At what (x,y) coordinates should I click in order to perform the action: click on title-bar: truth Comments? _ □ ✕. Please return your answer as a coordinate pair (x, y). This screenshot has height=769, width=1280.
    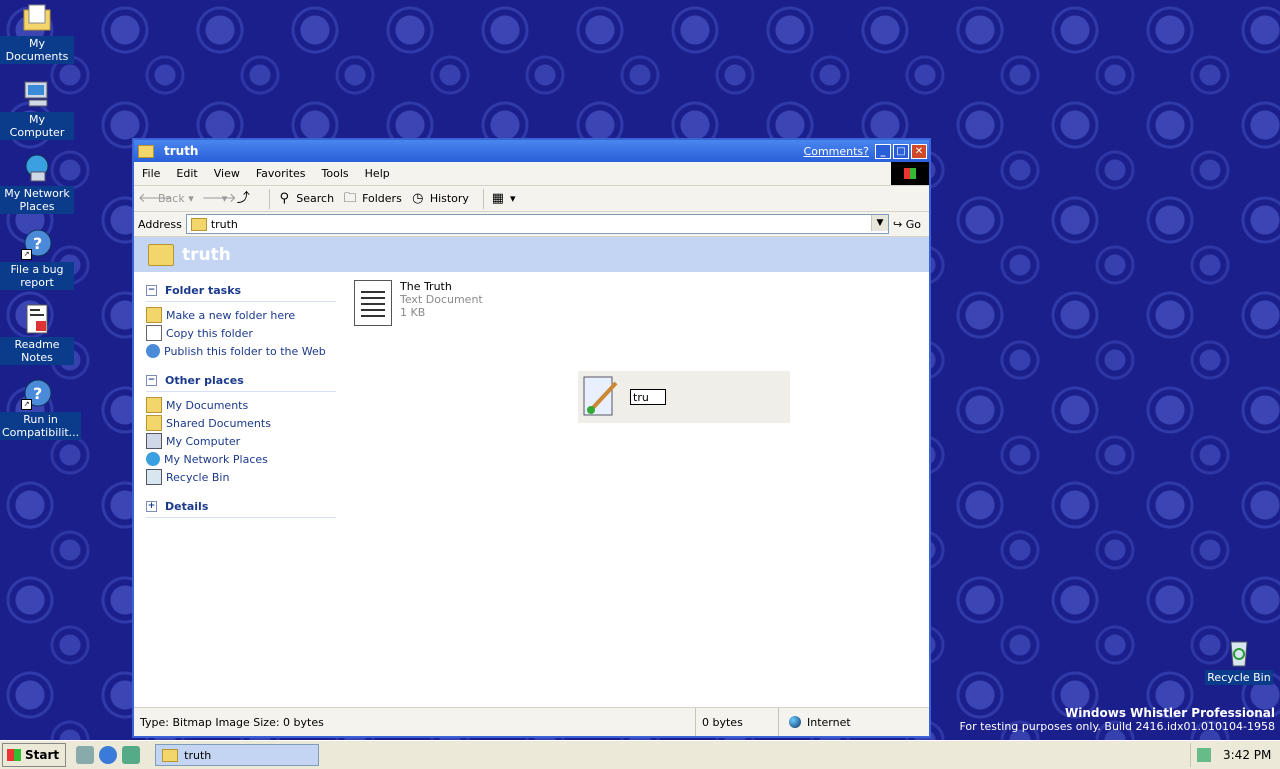
    Looking at the image, I should click on (531, 151).